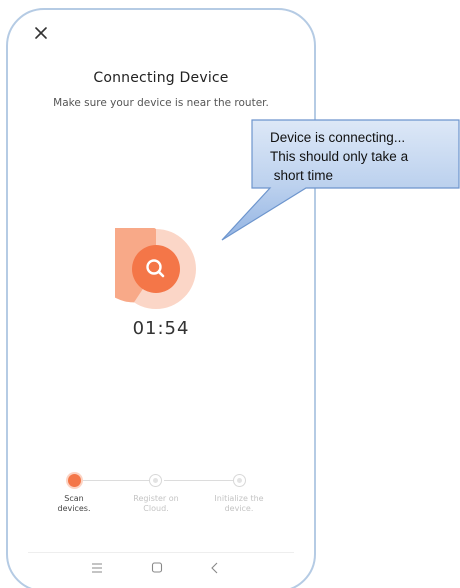 The image size is (460, 588). I want to click on callout-line: short time, so click(302, 175).